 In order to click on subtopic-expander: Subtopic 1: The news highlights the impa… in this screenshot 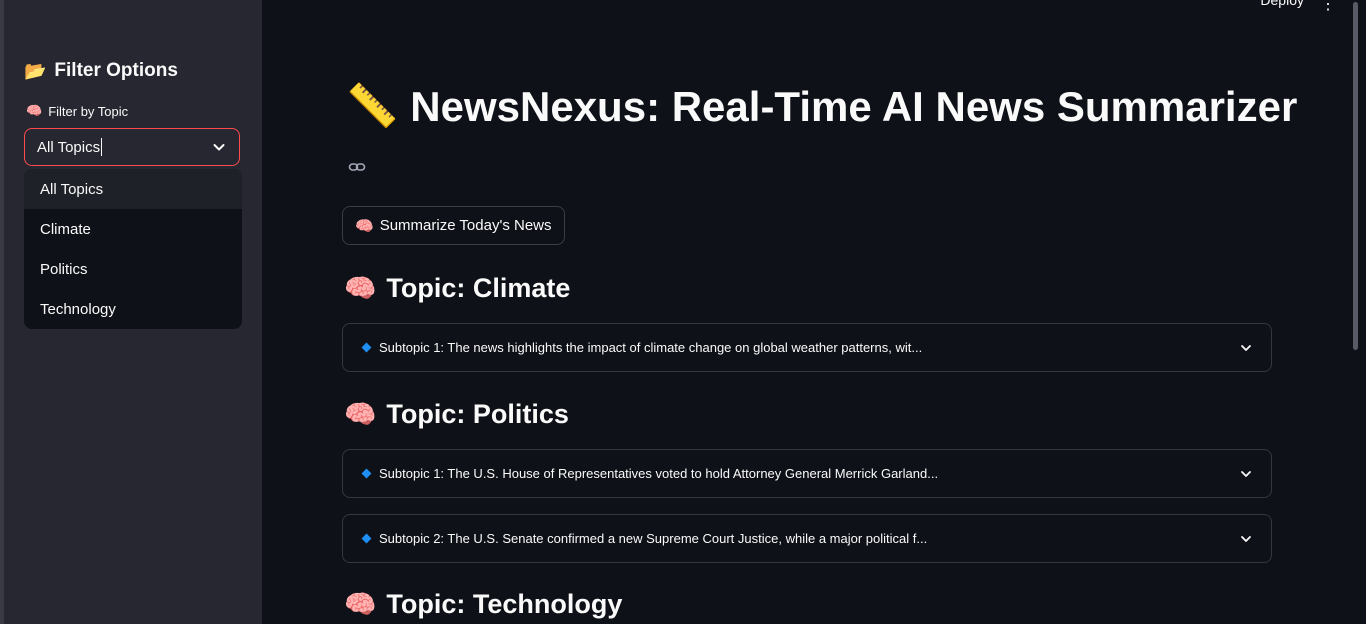, I will do `click(807, 347)`.